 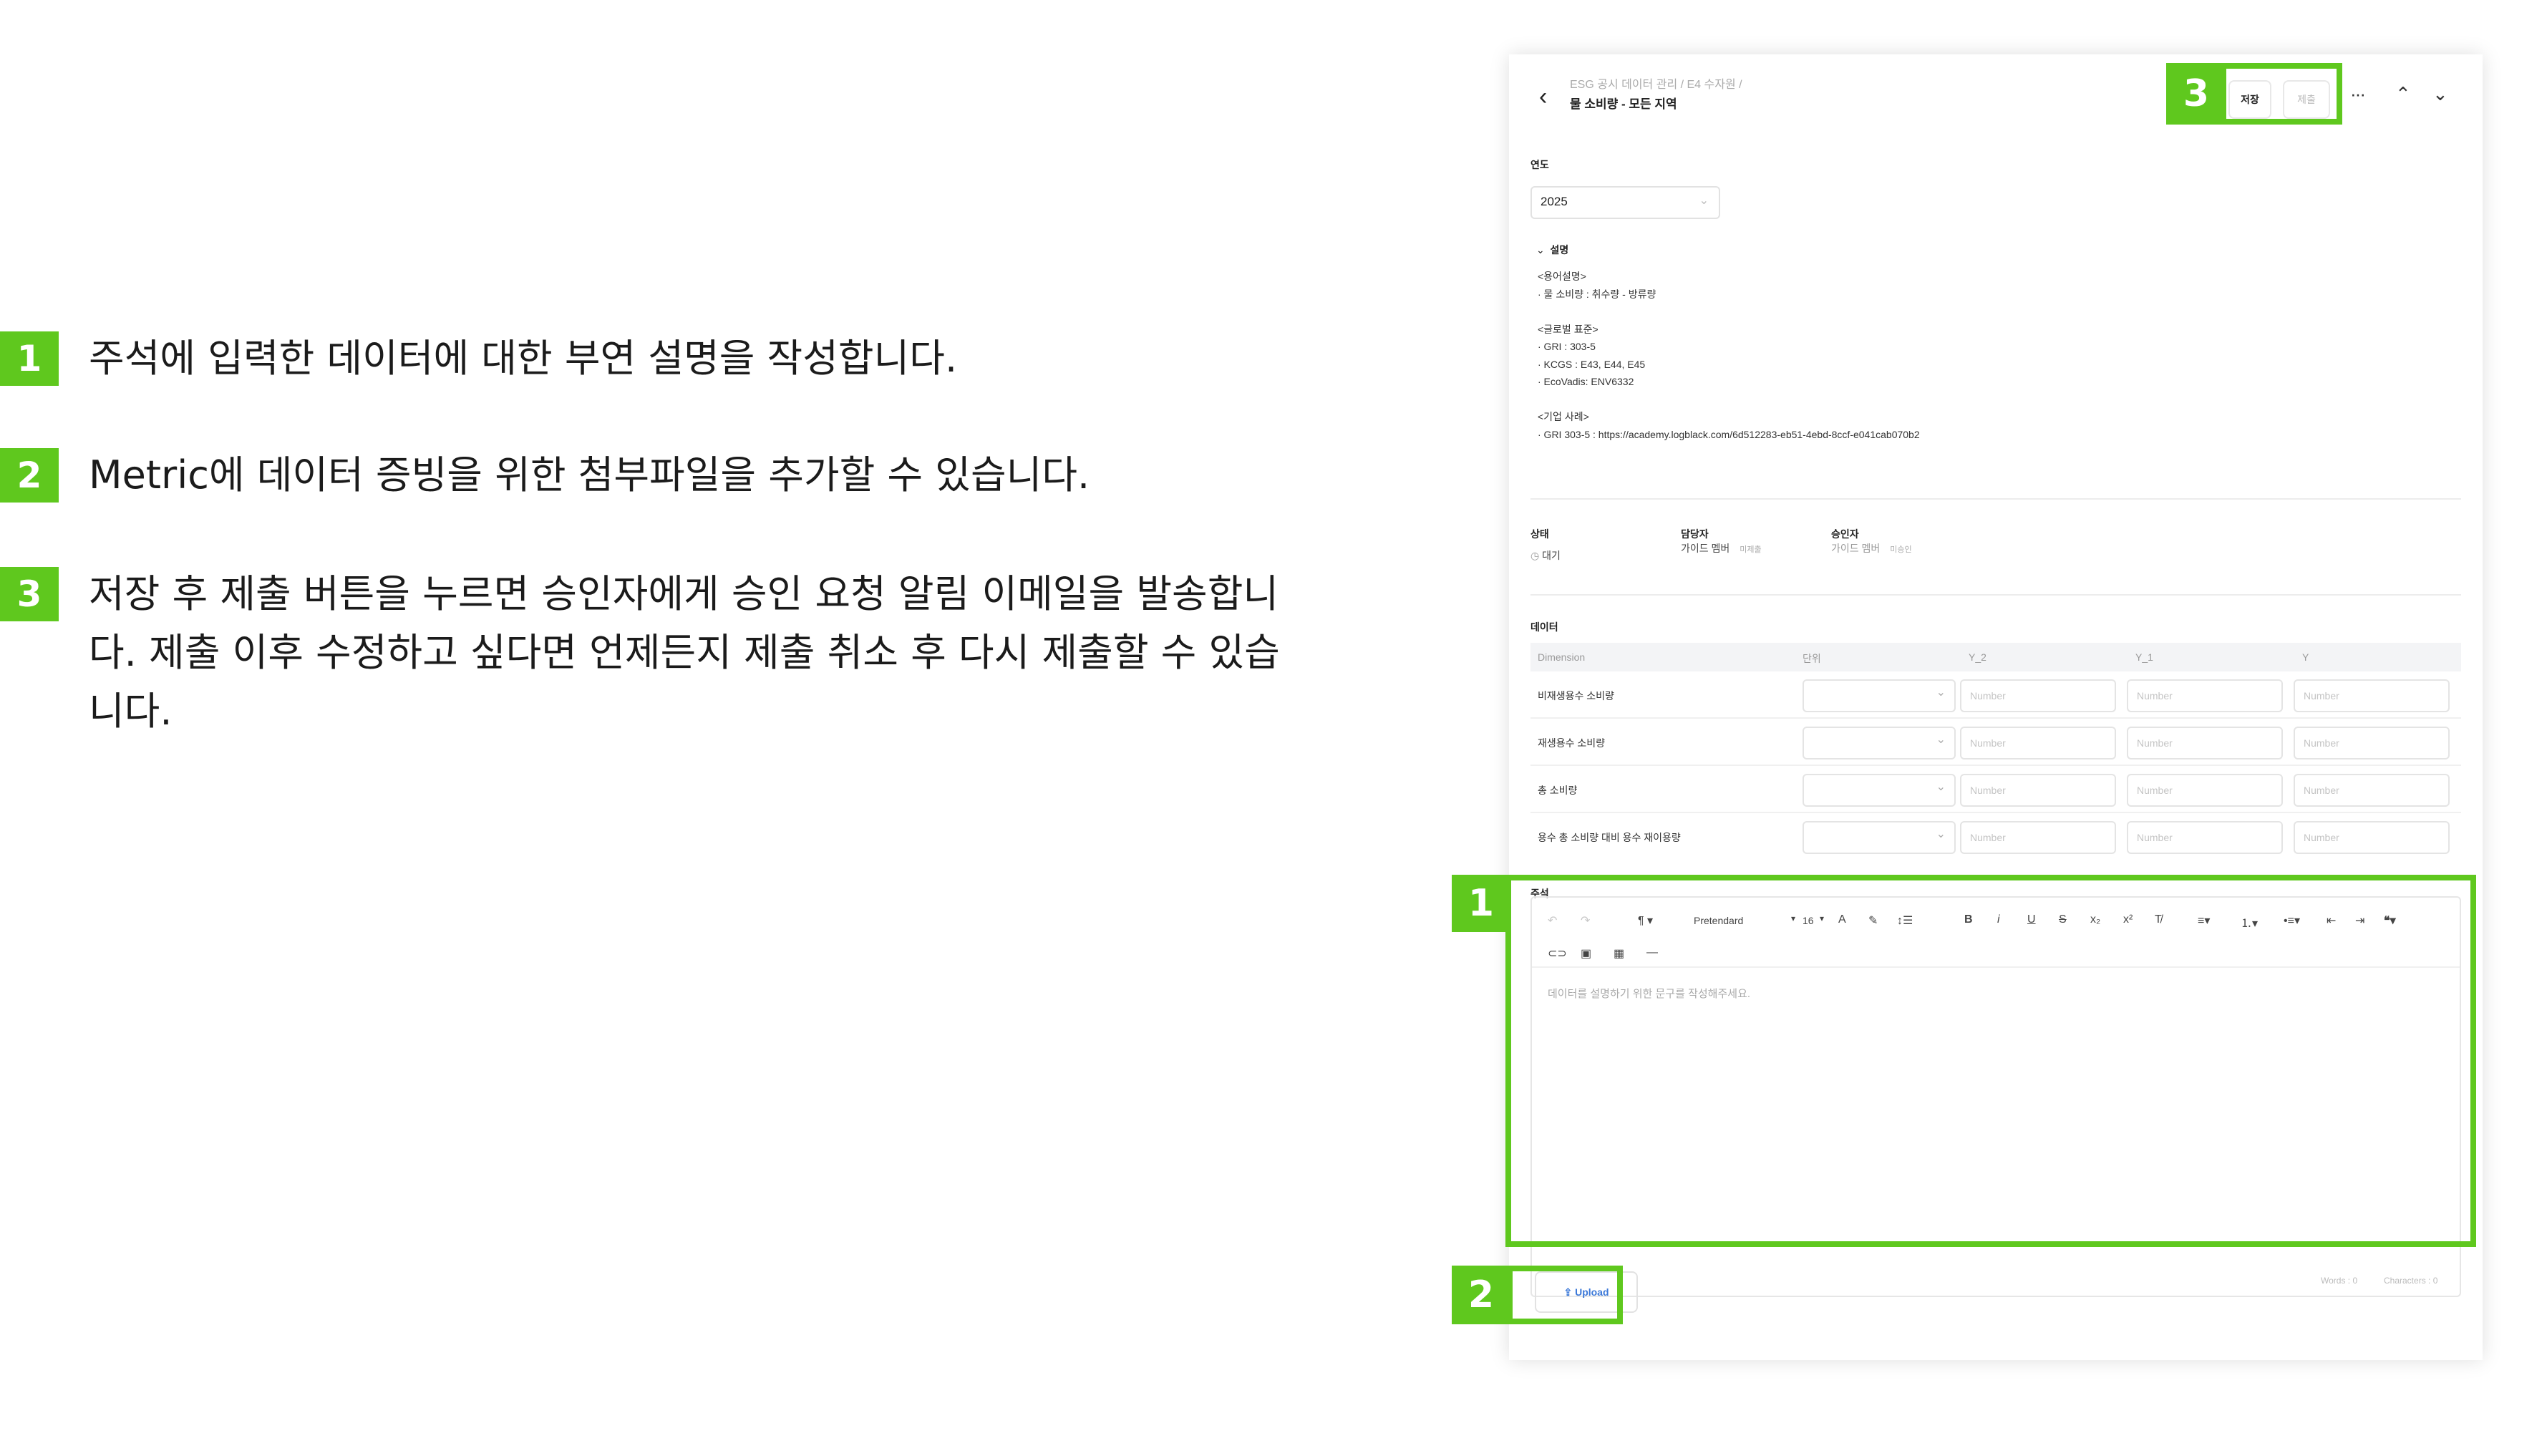 What do you see at coordinates (523, 358) in the screenshot?
I see `step-text: 주석에 입력한 데이터에 대한 부연 설명을 작성합니다.` at bounding box center [523, 358].